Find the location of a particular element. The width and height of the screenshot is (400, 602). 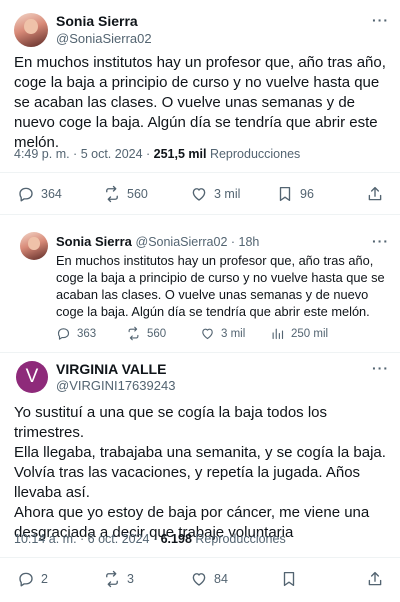

views-button: 250 mil is located at coordinates (299, 333).